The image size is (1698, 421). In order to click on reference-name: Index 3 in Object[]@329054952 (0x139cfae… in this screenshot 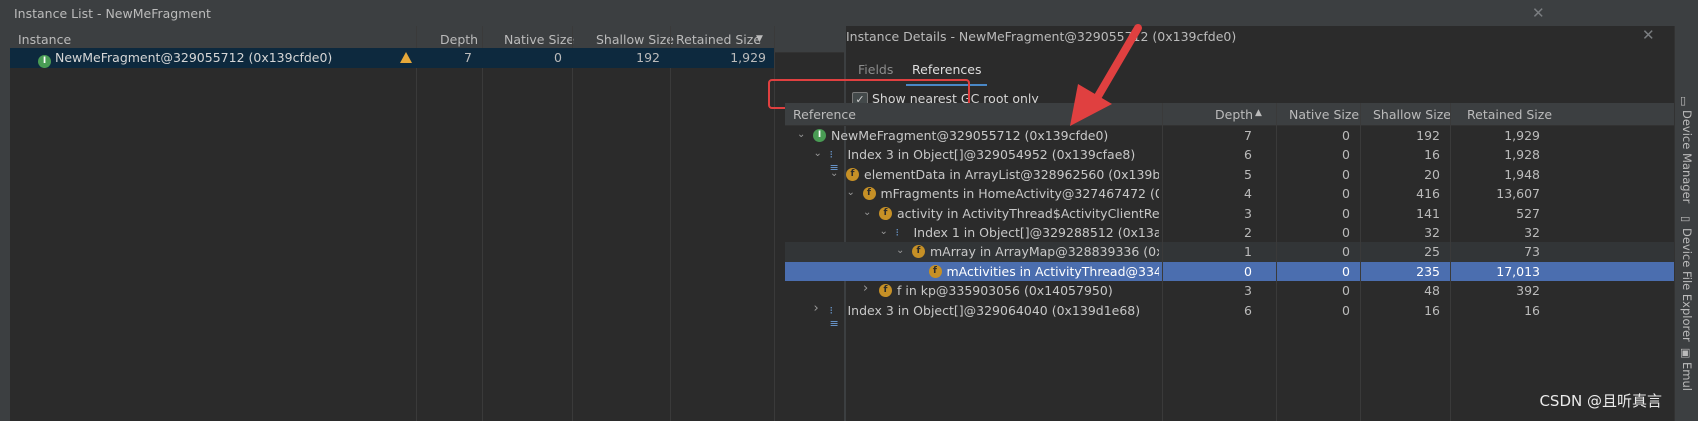, I will do `click(991, 155)`.